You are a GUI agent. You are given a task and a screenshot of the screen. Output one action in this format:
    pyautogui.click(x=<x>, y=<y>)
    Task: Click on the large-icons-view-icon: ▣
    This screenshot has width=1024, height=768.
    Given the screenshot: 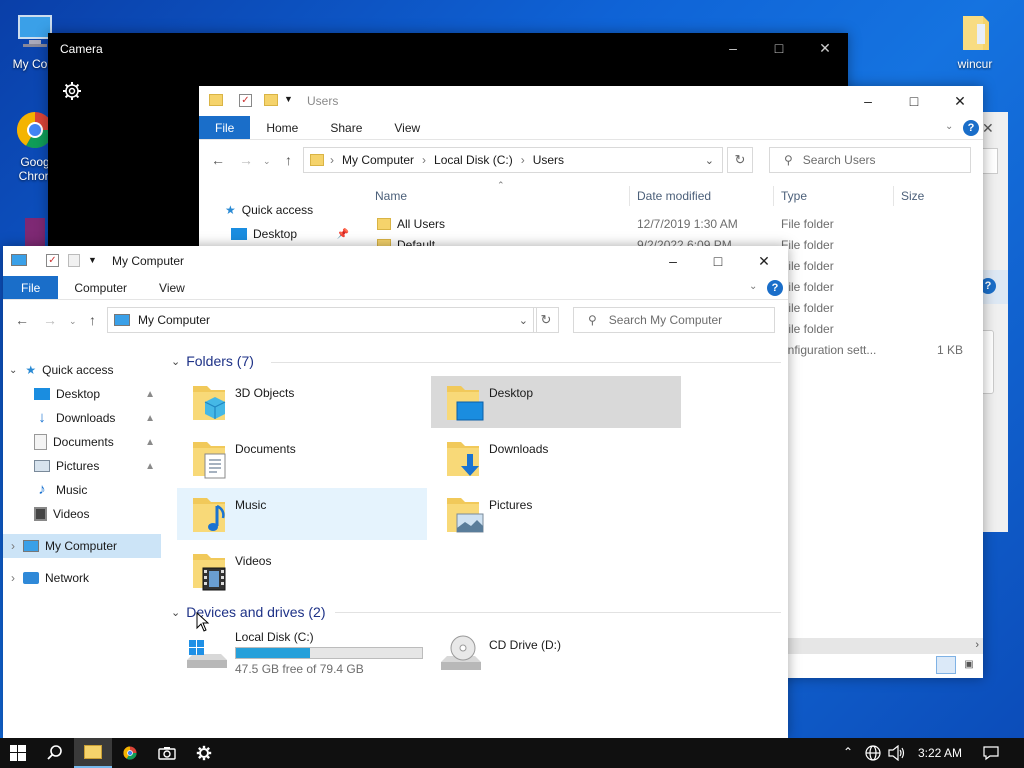 What is the action you would take?
    pyautogui.click(x=969, y=665)
    